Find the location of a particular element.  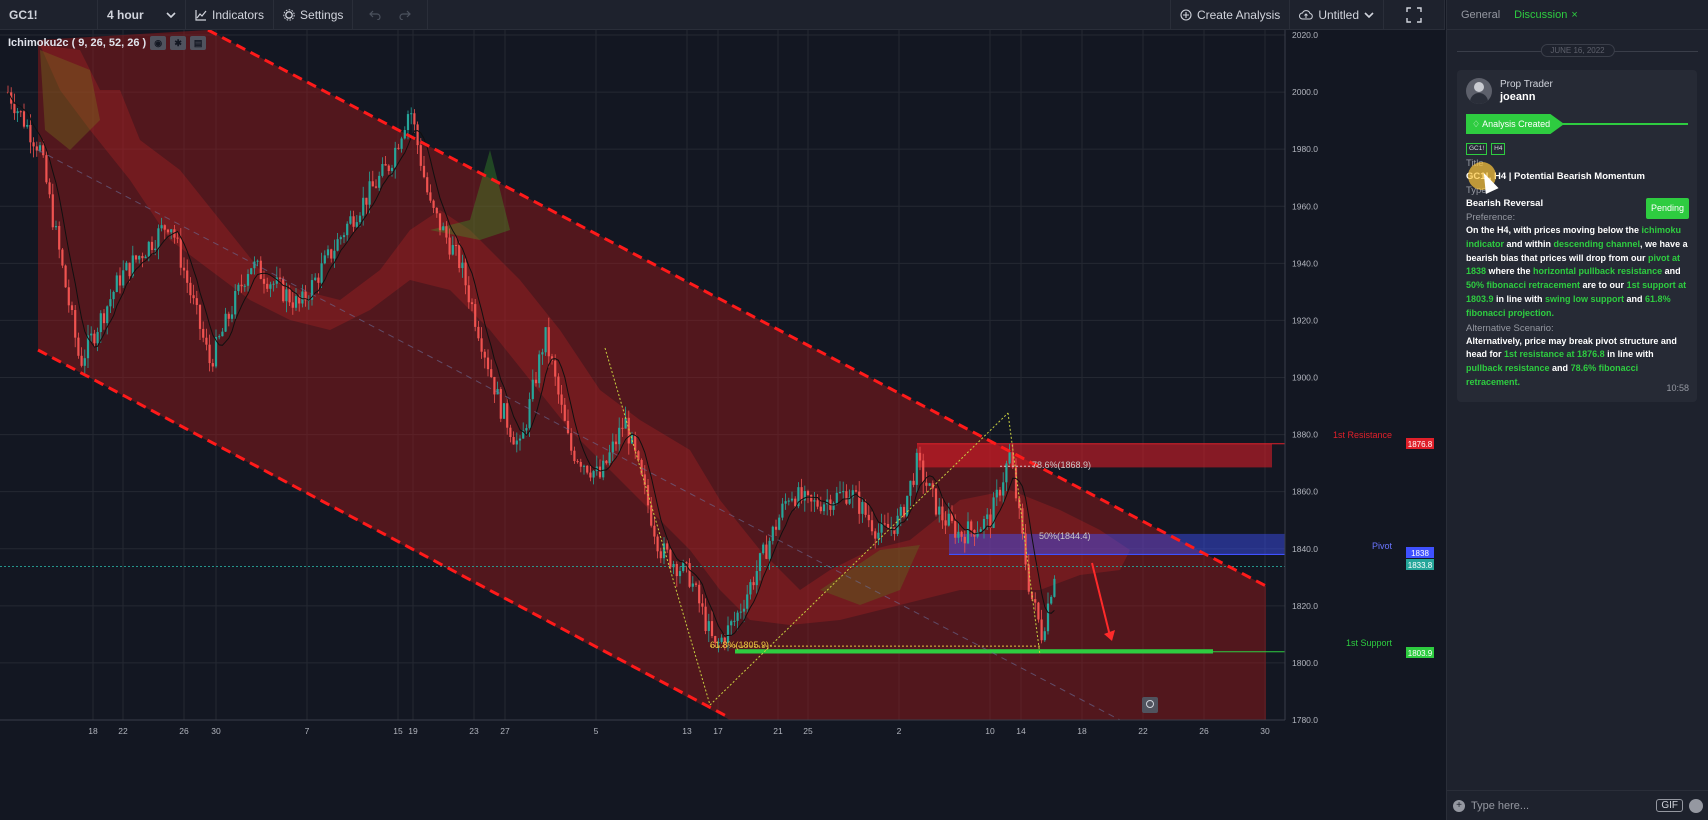

fib-618-label: 61.8%(1805.9) is located at coordinates (739, 645).